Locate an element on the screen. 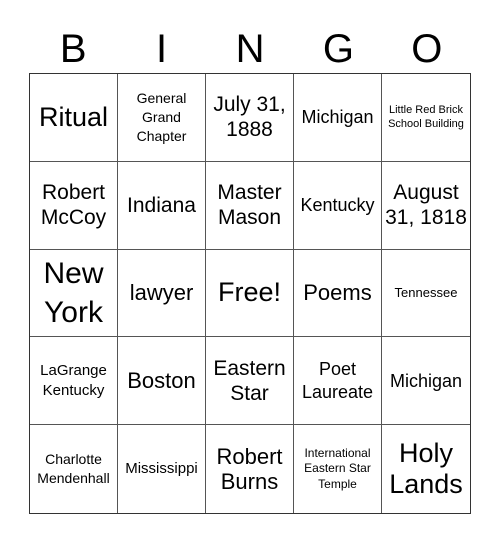 The width and height of the screenshot is (500, 544). bingo-cell: Ritual is located at coordinates (74, 118).